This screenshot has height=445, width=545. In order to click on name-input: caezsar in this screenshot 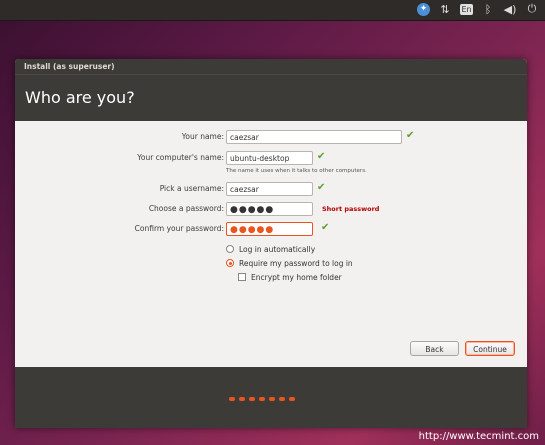, I will do `click(314, 137)`.